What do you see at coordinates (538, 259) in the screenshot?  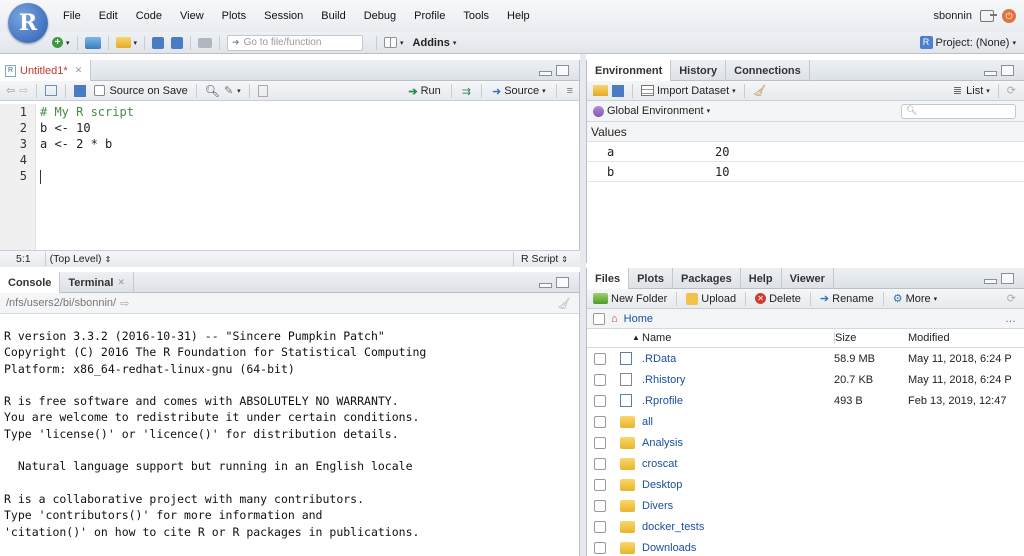 I see `file-type-selector: R Script ⇕` at bounding box center [538, 259].